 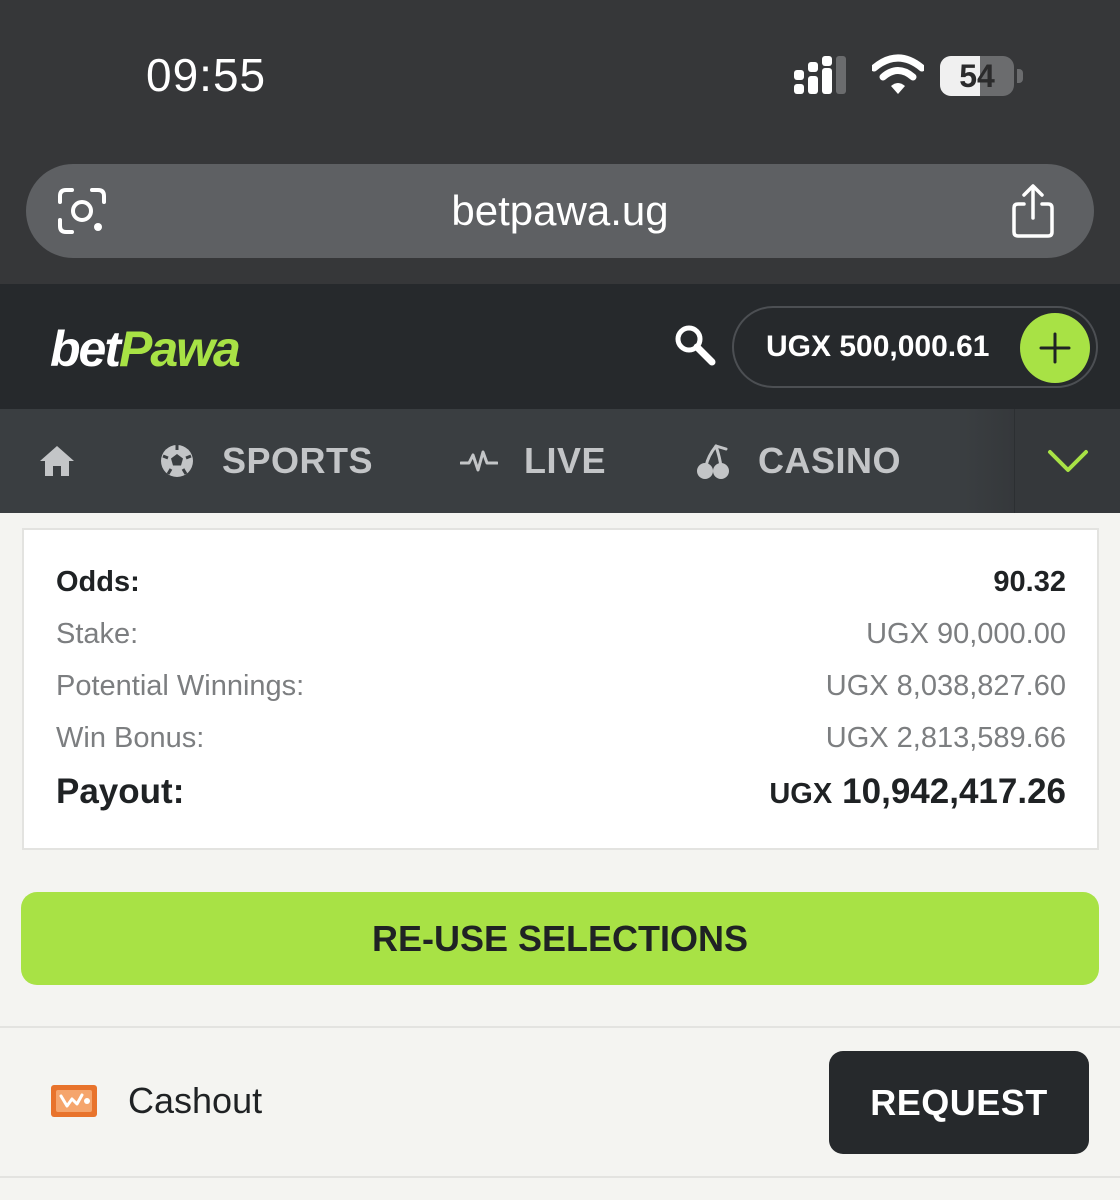 I want to click on potential-winnings-value: UGX 8,038,827.60, so click(x=945, y=686).